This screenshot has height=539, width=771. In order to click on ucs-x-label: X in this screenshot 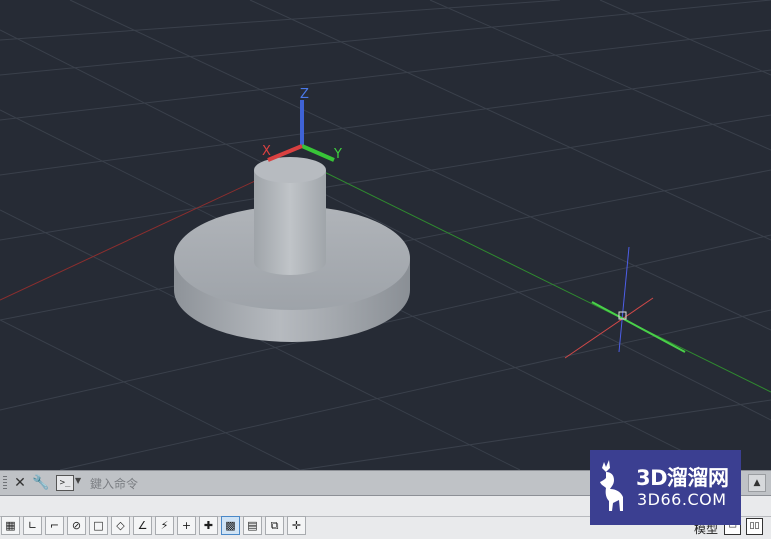, I will do `click(266, 151)`.